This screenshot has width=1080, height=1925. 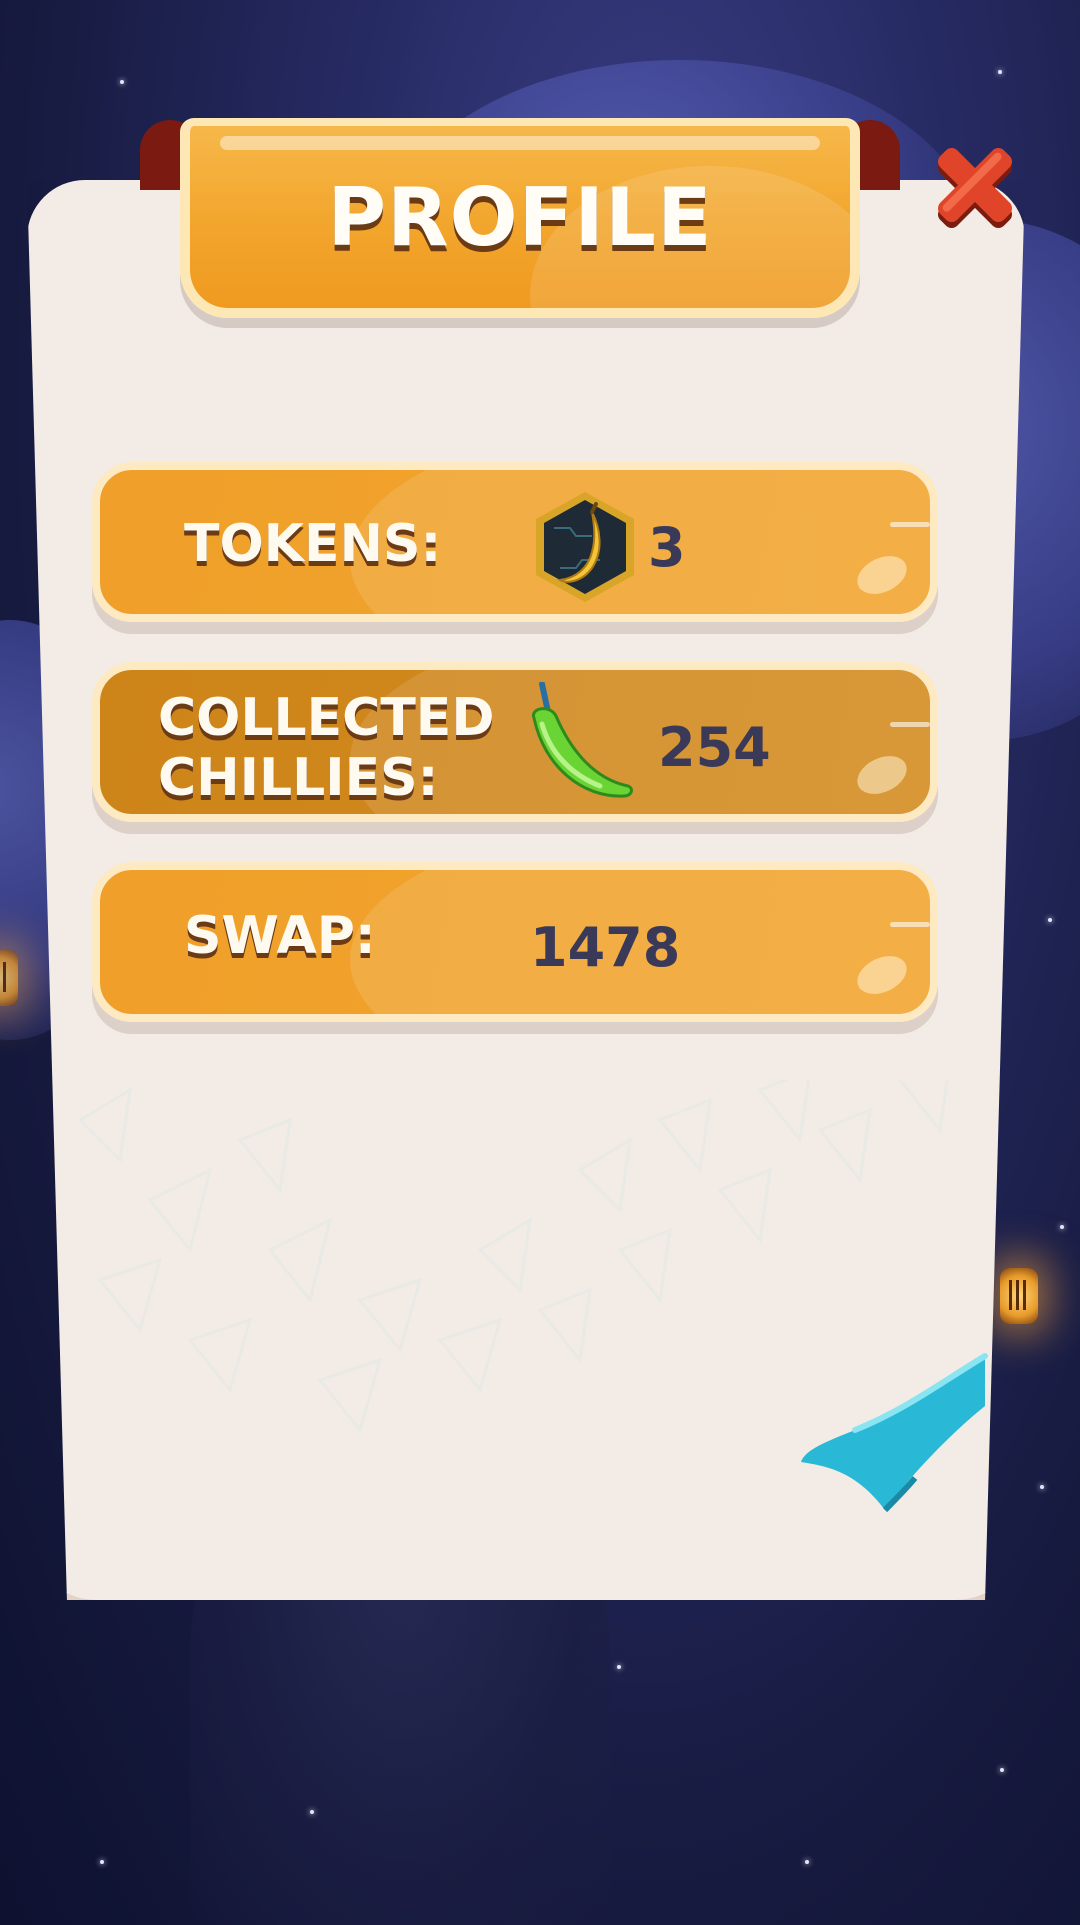 What do you see at coordinates (667, 547) in the screenshot?
I see `tokens-value: 3` at bounding box center [667, 547].